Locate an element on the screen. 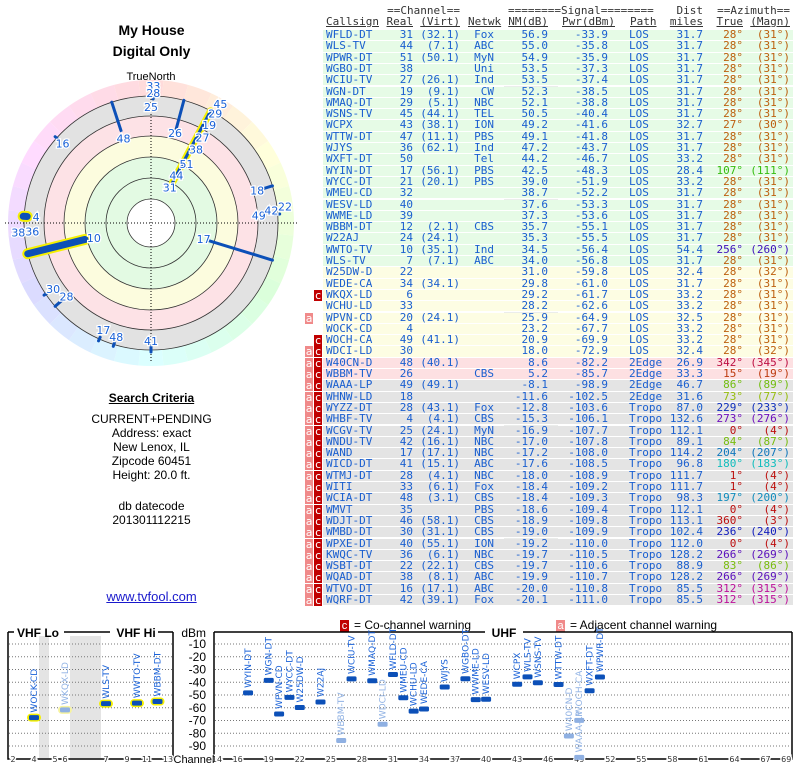 The height and width of the screenshot is (768, 800). search-criteria-heading: Search Criteria is located at coordinates (151, 398).